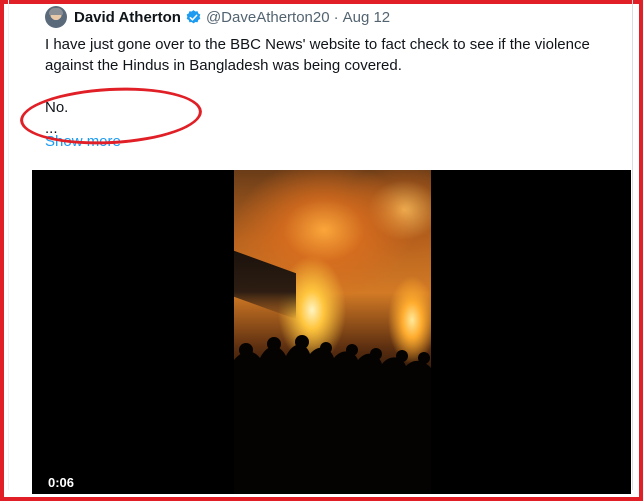  Describe the element at coordinates (56, 17) in the screenshot. I see `avatar` at that location.